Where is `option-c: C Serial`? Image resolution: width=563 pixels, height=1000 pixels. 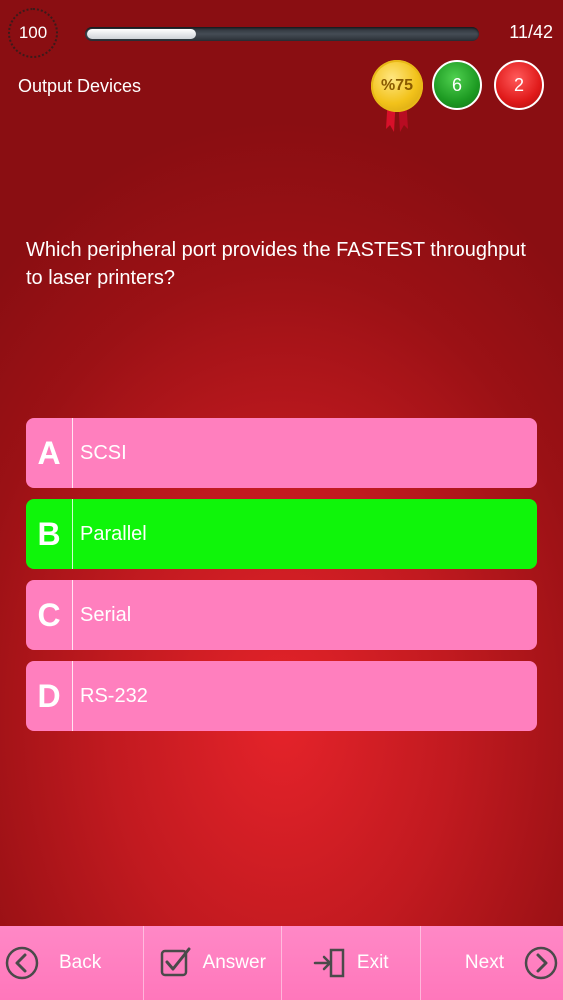
option-c: C Serial is located at coordinates (281, 615).